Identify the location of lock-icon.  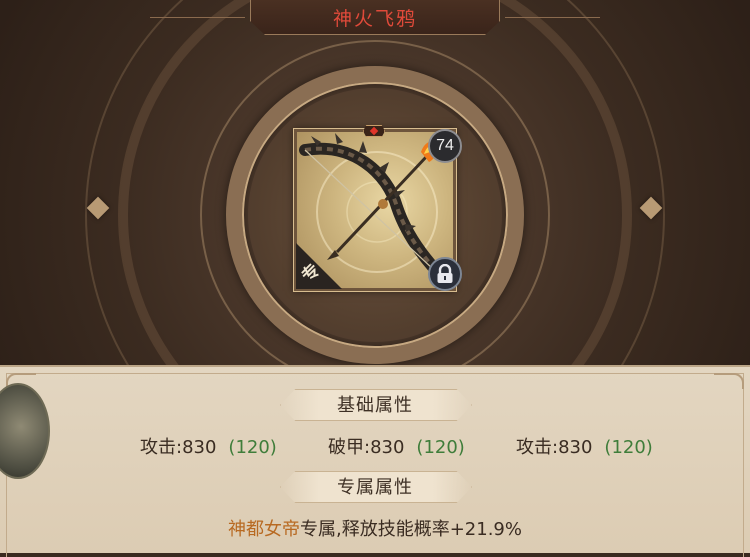
(445, 273).